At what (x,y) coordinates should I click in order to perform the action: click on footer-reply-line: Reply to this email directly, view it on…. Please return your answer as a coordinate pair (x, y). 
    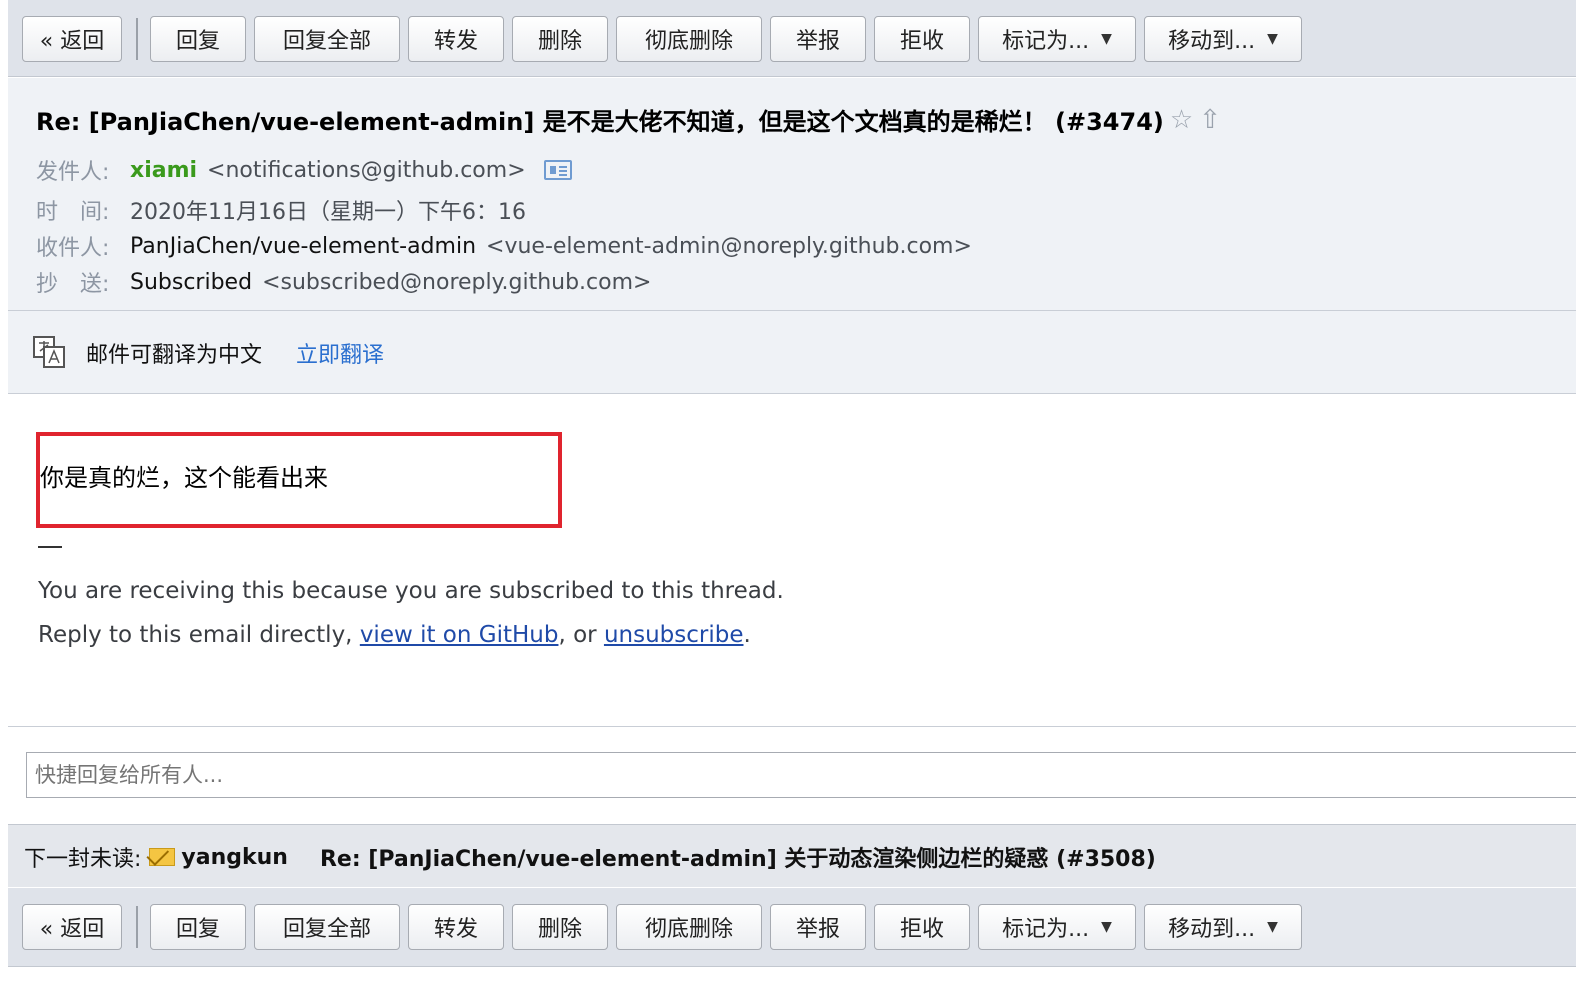
    Looking at the image, I should click on (394, 635).